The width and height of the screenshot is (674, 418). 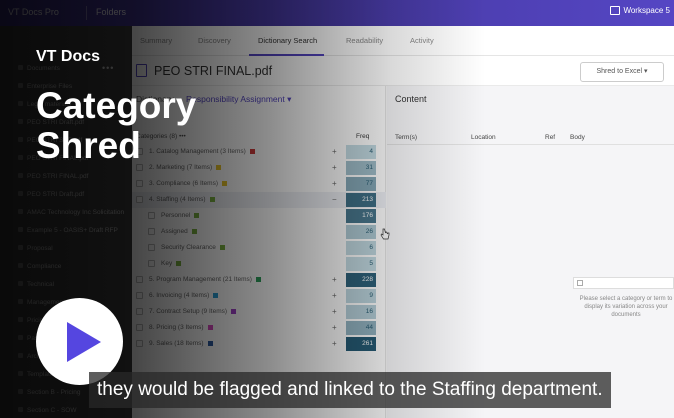 What do you see at coordinates (577, 137) in the screenshot?
I see `col-body: Body` at bounding box center [577, 137].